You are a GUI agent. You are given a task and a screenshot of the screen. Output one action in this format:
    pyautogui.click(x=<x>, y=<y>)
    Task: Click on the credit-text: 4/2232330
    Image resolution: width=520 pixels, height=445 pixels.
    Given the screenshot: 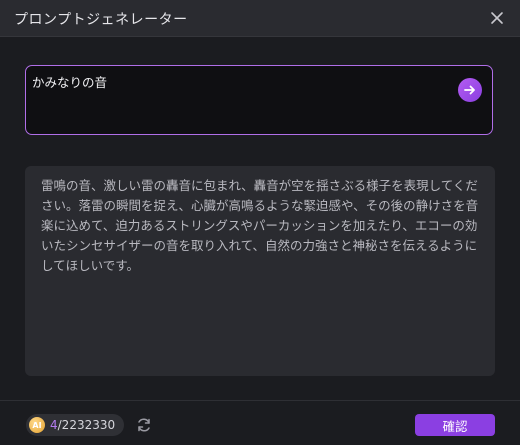 What is the action you would take?
    pyautogui.click(x=82, y=425)
    